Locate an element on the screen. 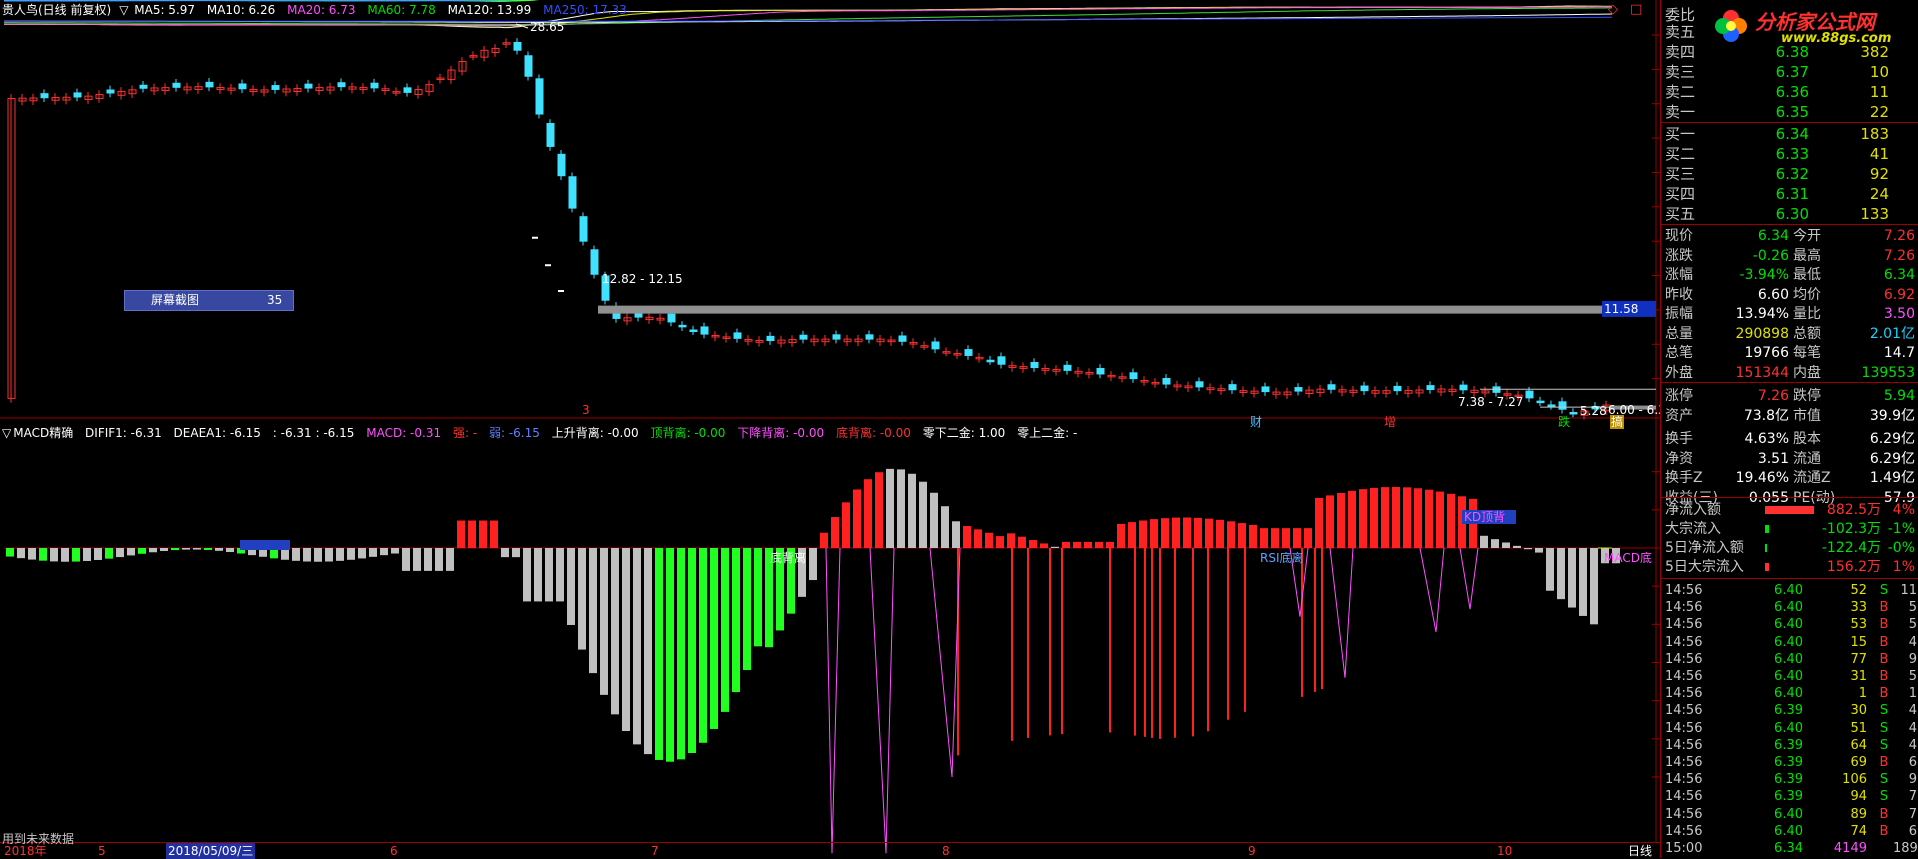 The image size is (1918, 859). buy-row: 买二 6.33 41 is located at coordinates (1789, 154).